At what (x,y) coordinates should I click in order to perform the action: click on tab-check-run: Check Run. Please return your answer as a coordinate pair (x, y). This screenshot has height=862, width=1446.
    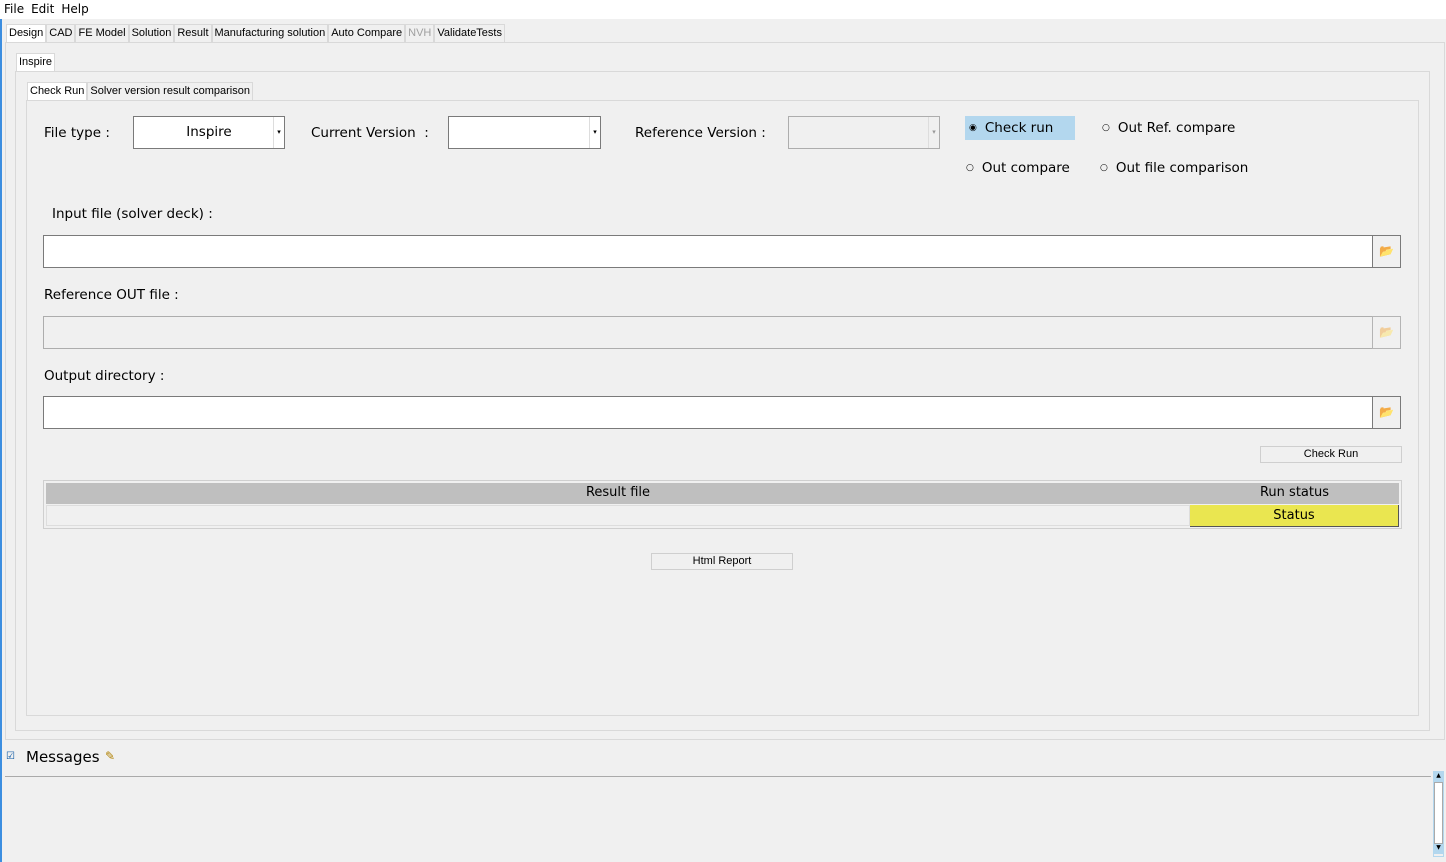
    Looking at the image, I should click on (57, 91).